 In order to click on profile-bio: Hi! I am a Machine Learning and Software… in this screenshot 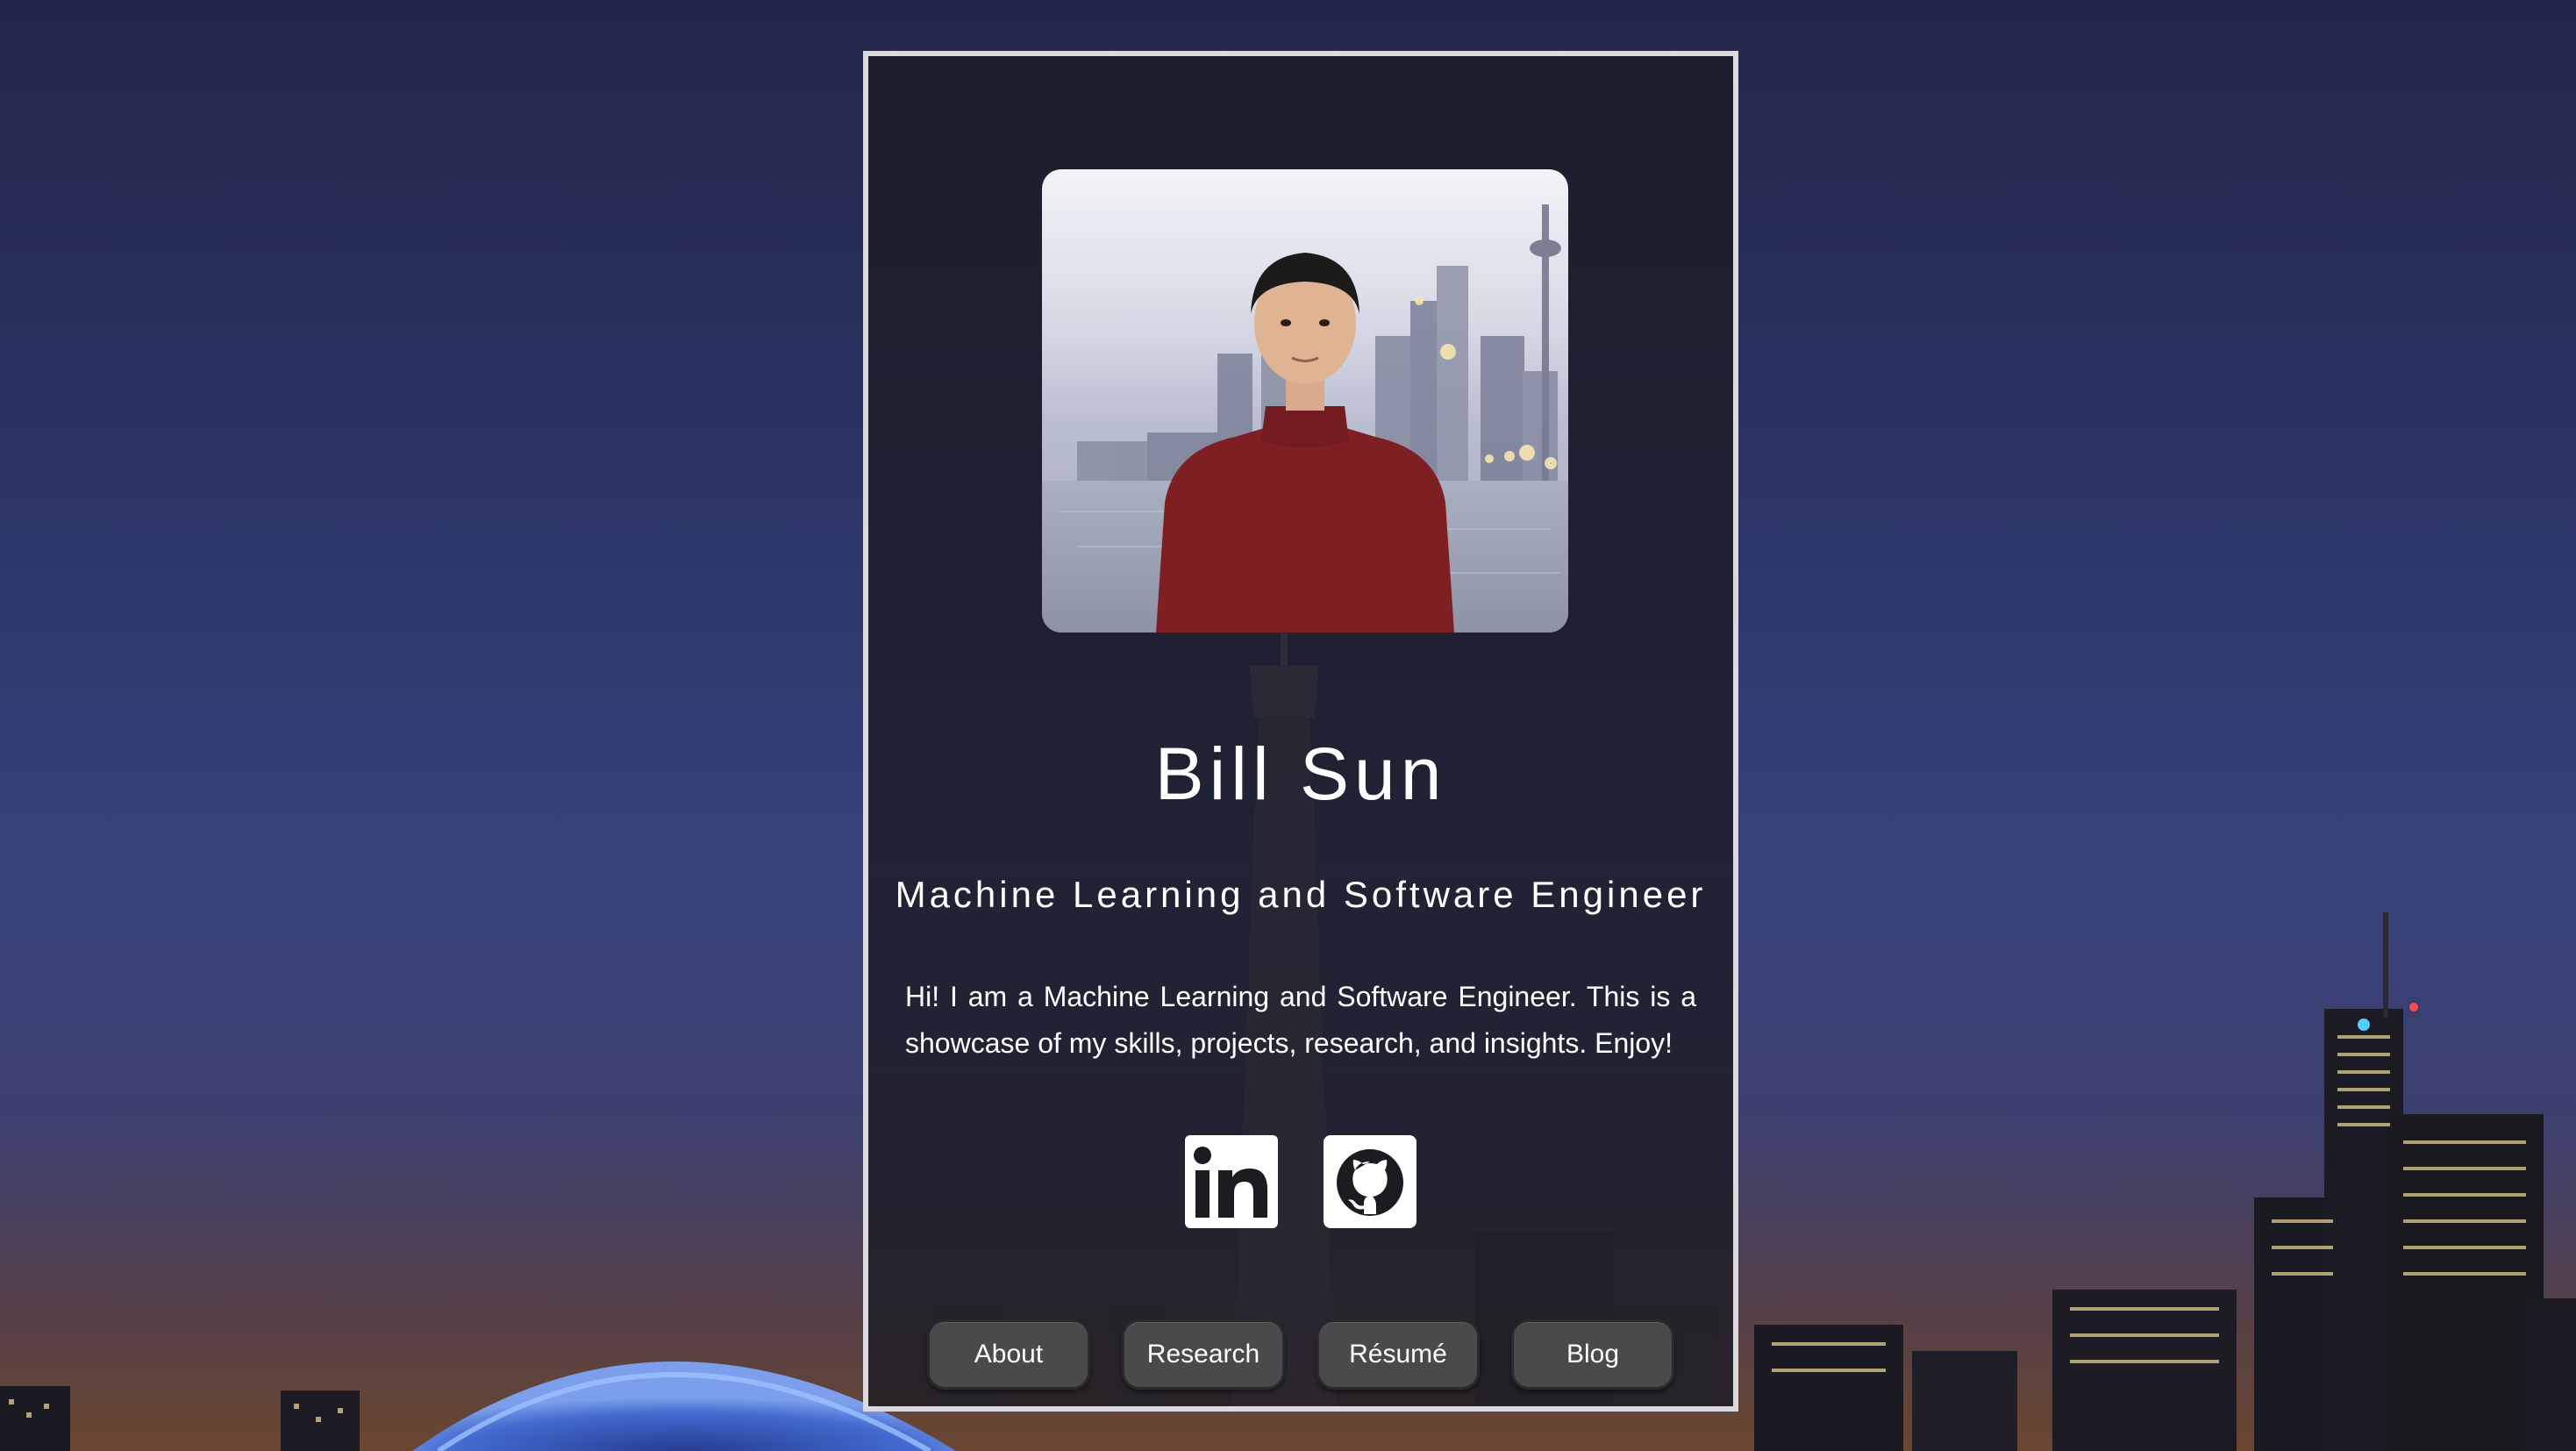, I will do `click(1300, 1020)`.